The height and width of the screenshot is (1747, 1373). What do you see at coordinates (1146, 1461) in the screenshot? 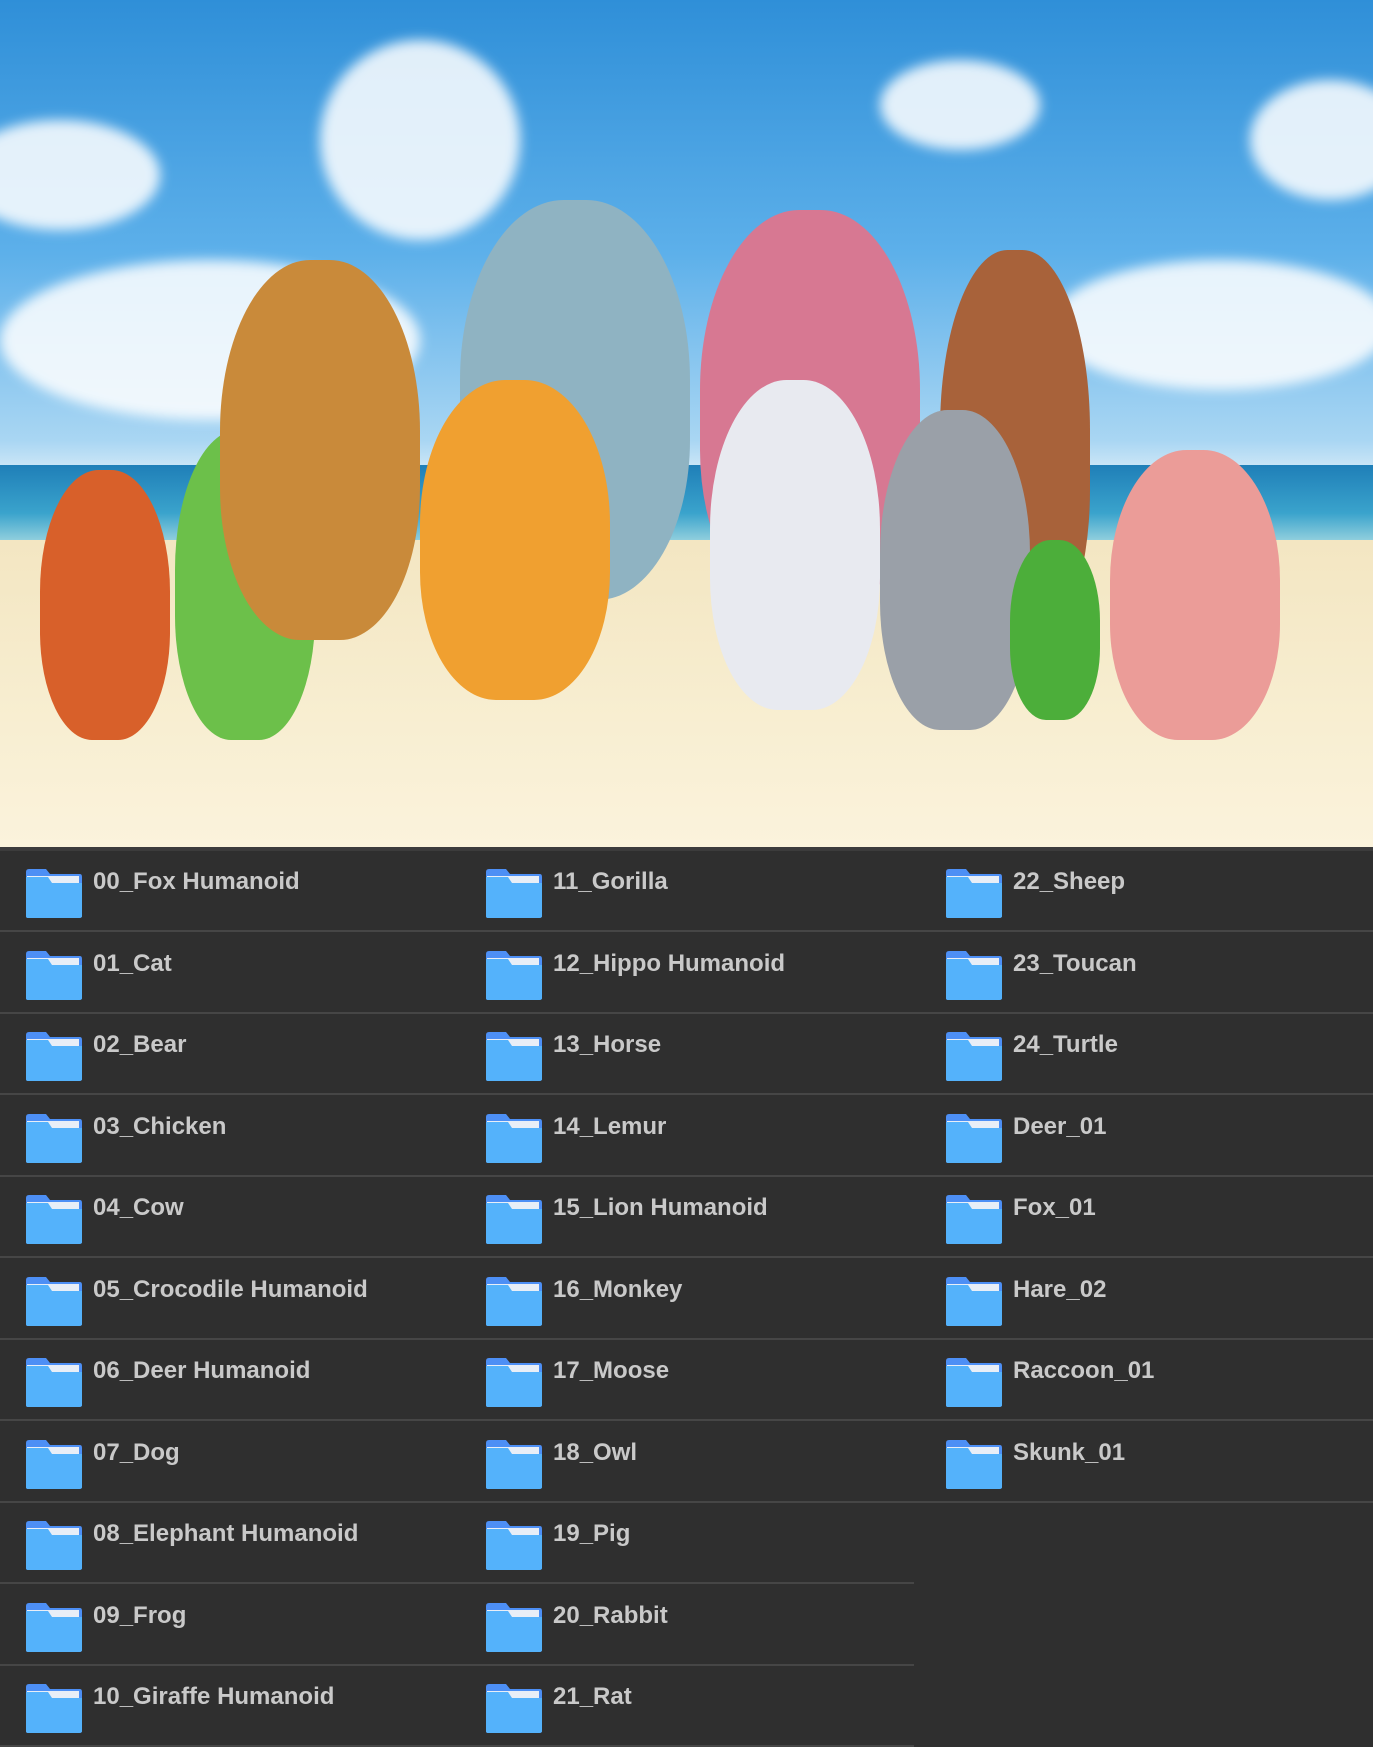
I see `folder-item: Skunk_01` at bounding box center [1146, 1461].